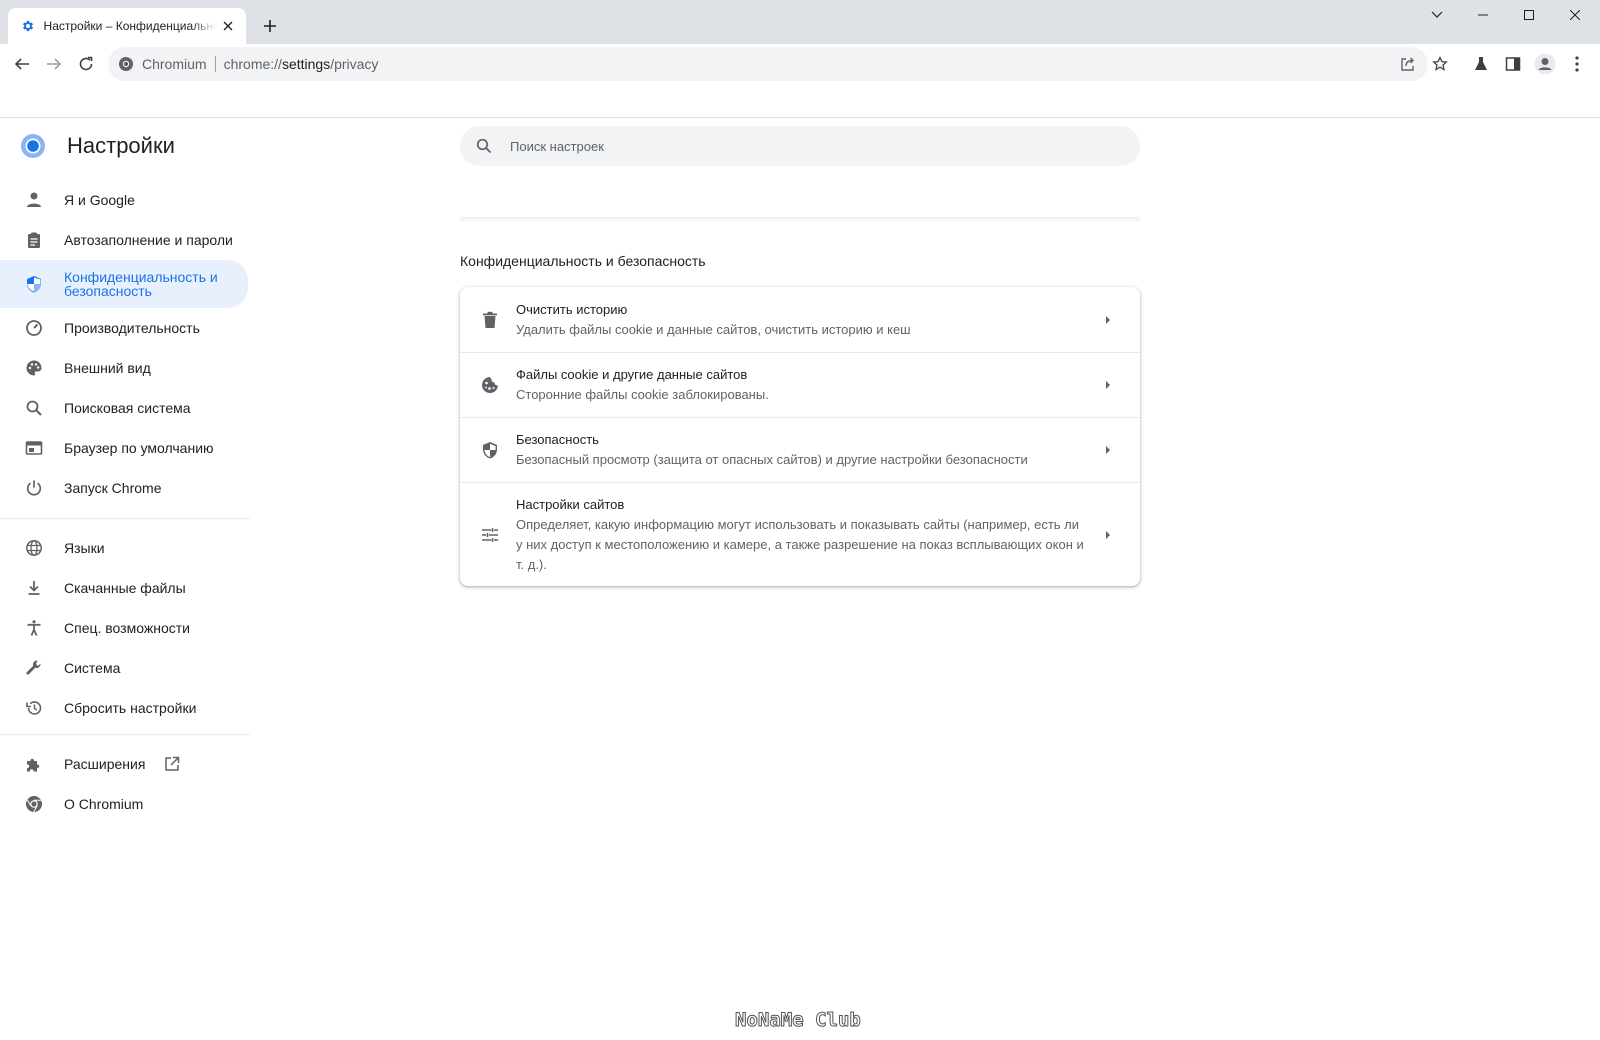 The height and width of the screenshot is (1040, 1600). Describe the element at coordinates (124, 284) in the screenshot. I see `sidebar-item-privacy: Конфиденциальность и безопасность` at that location.